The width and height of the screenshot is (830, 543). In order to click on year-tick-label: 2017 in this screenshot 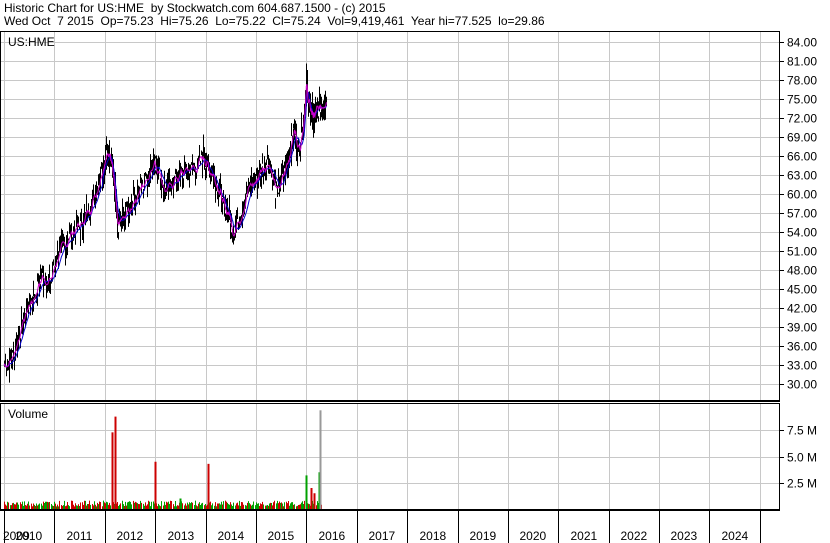, I will do `click(382, 536)`.